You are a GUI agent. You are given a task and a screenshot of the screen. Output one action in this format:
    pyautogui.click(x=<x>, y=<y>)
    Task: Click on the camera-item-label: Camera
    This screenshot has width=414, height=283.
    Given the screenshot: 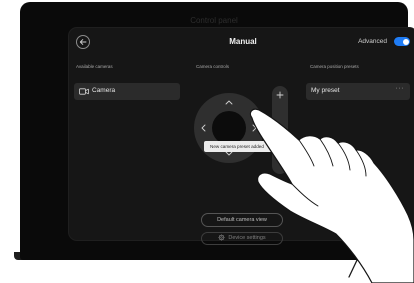 What is the action you would take?
    pyautogui.click(x=104, y=90)
    